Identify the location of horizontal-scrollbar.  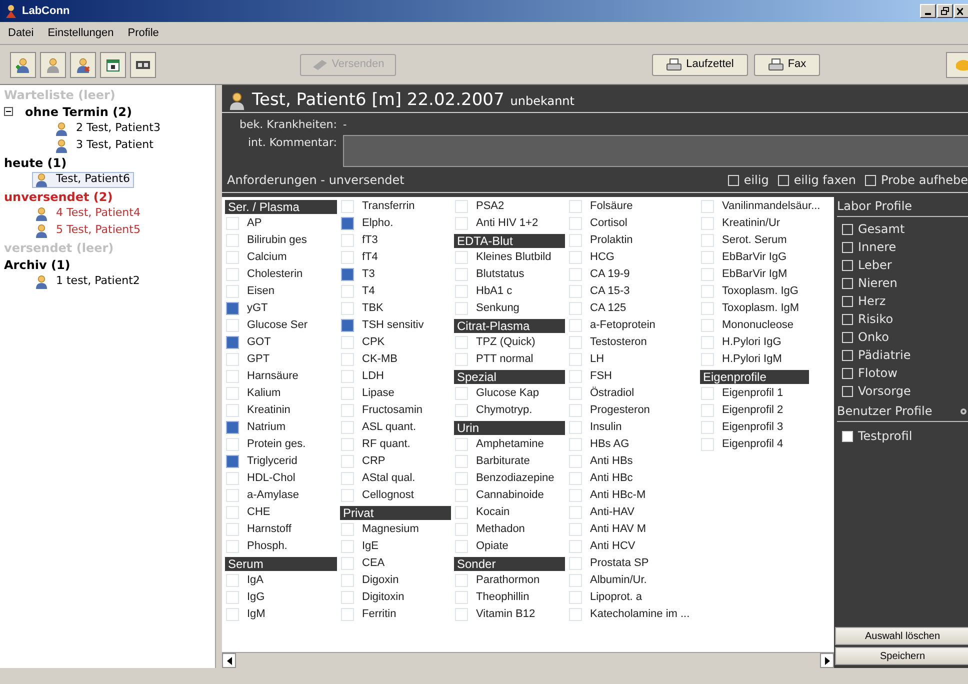
(528, 660).